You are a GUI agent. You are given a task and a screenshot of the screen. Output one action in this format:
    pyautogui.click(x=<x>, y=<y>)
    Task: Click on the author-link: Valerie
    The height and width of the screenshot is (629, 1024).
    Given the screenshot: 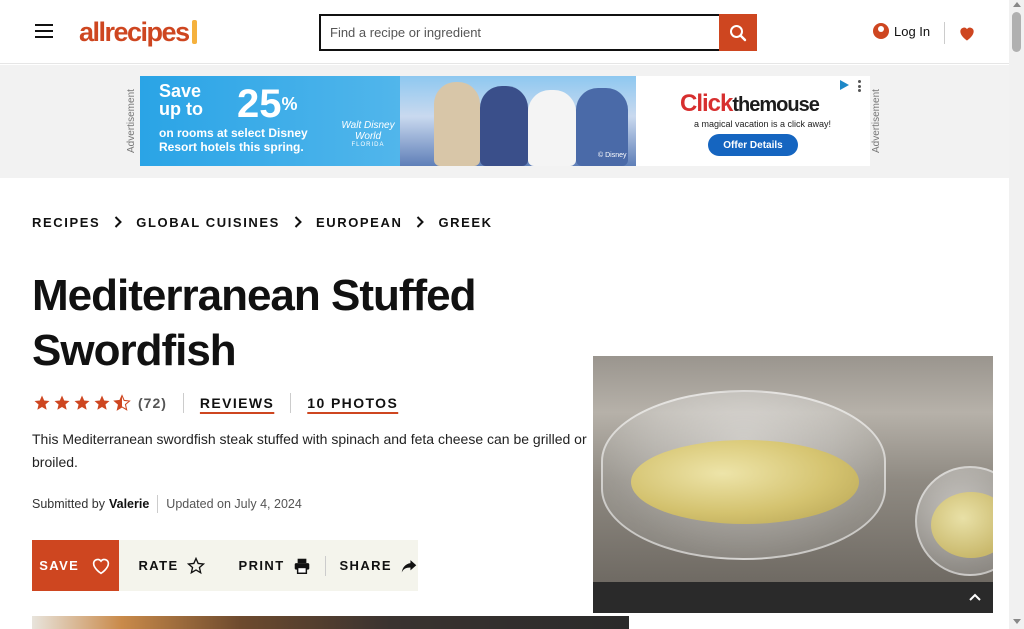 What is the action you would take?
    pyautogui.click(x=129, y=504)
    